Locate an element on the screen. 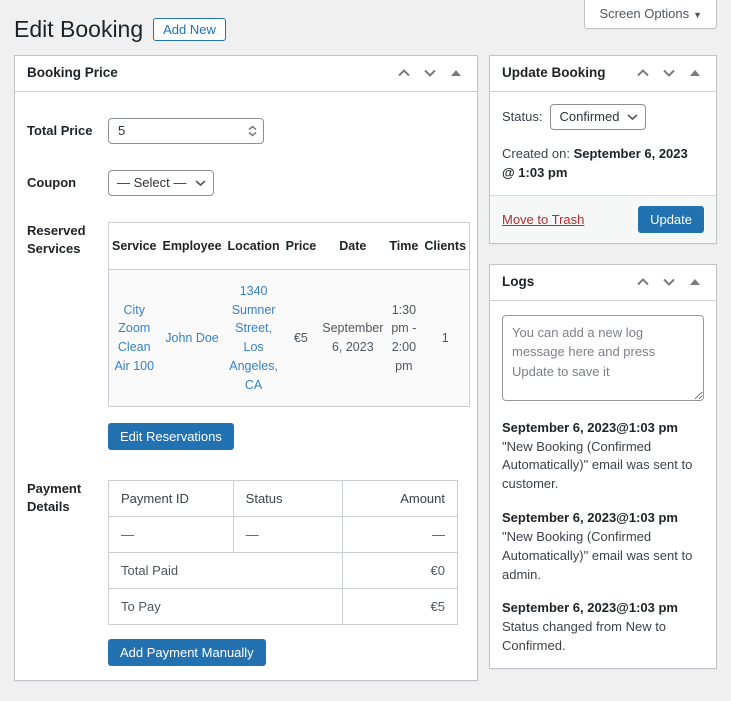 This screenshot has width=731, height=701. total-price-input is located at coordinates (186, 130).